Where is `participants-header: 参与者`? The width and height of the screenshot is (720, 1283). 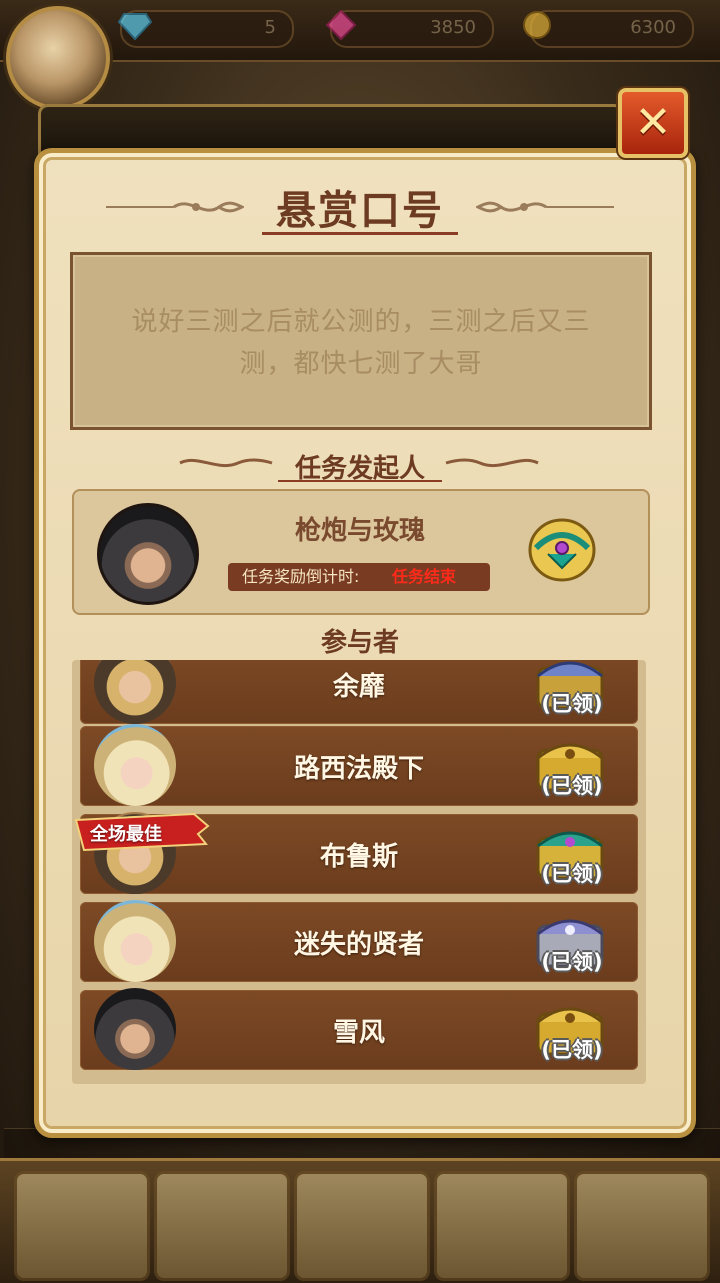
participants-header: 参与者 is located at coordinates (359, 643).